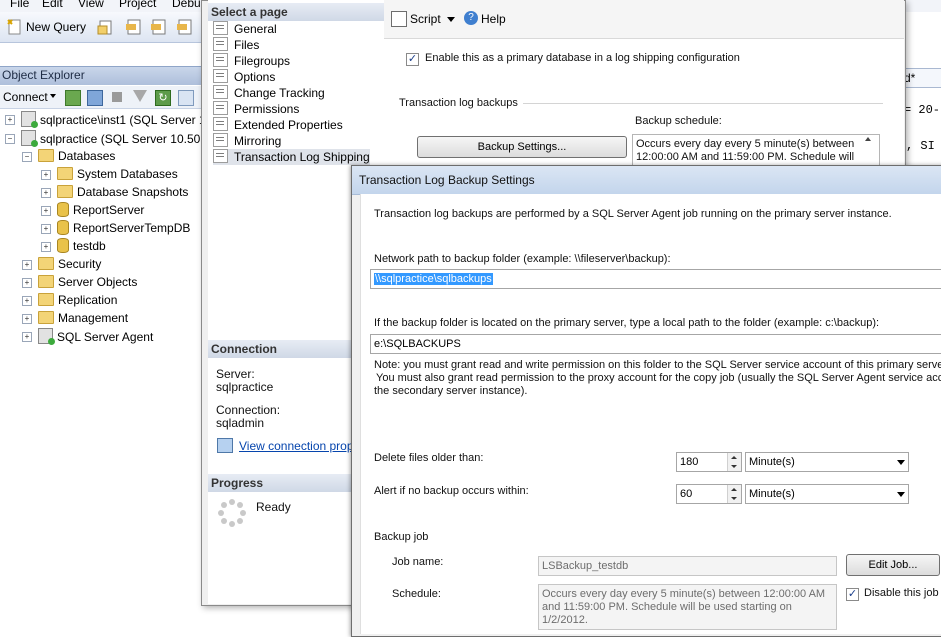 The height and width of the screenshot is (637, 941). Describe the element at coordinates (106, 27) in the screenshot. I see `open-file-icon` at that location.